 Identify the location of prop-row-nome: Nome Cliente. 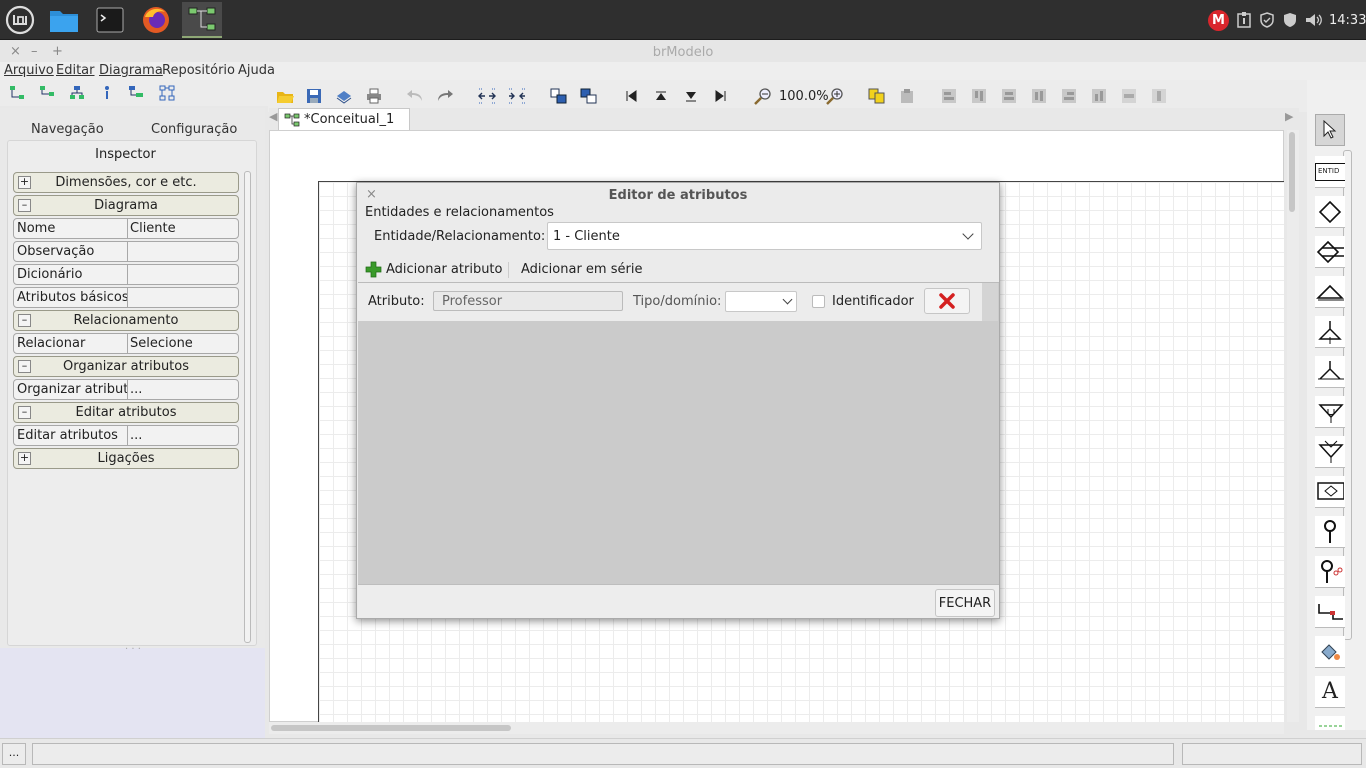
(126, 228).